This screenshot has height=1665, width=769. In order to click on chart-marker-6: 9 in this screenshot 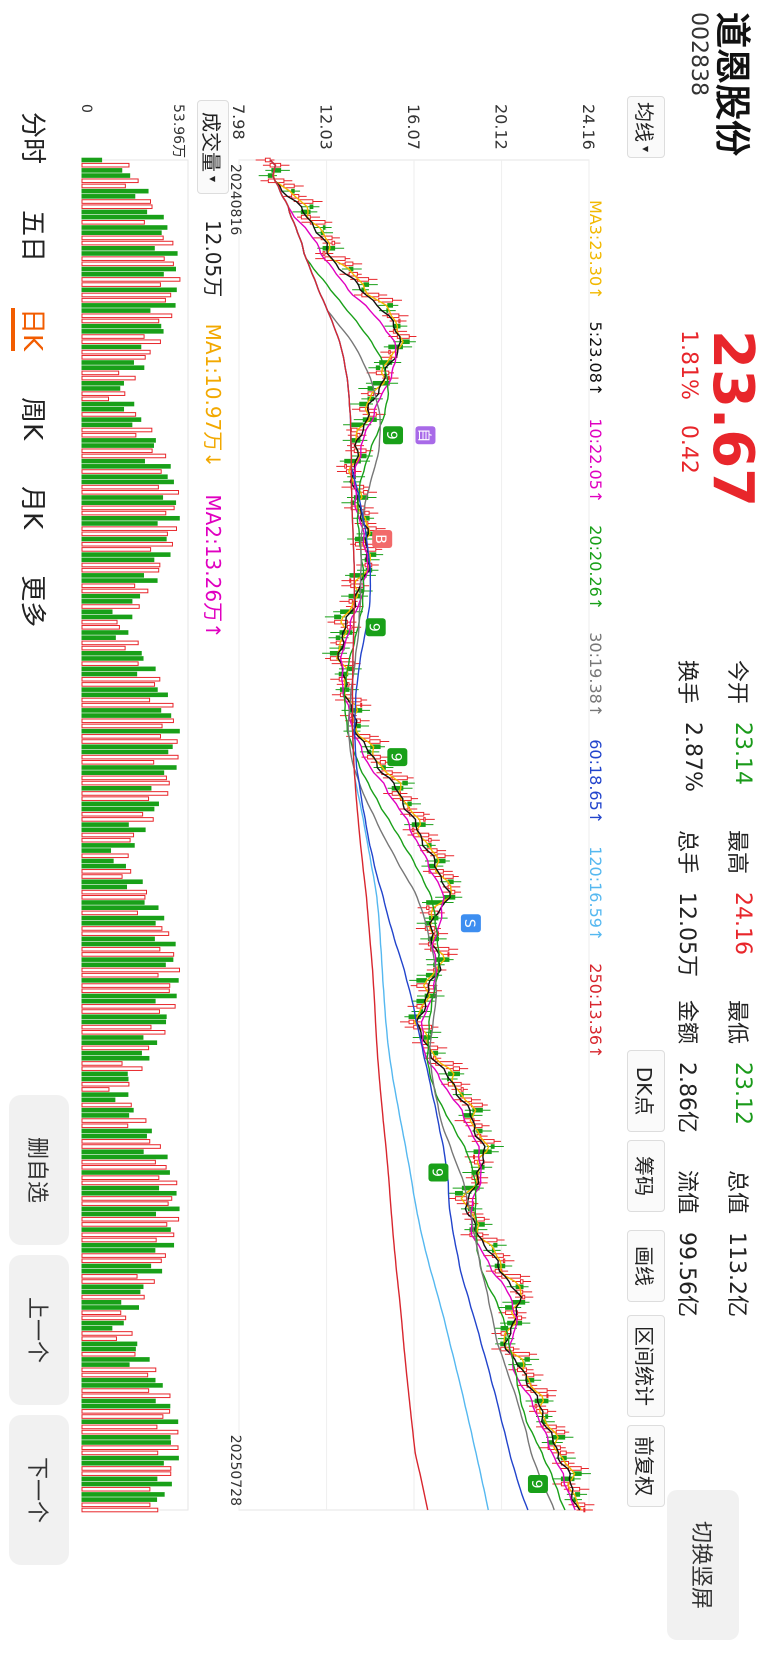, I will do `click(438, 1172)`.